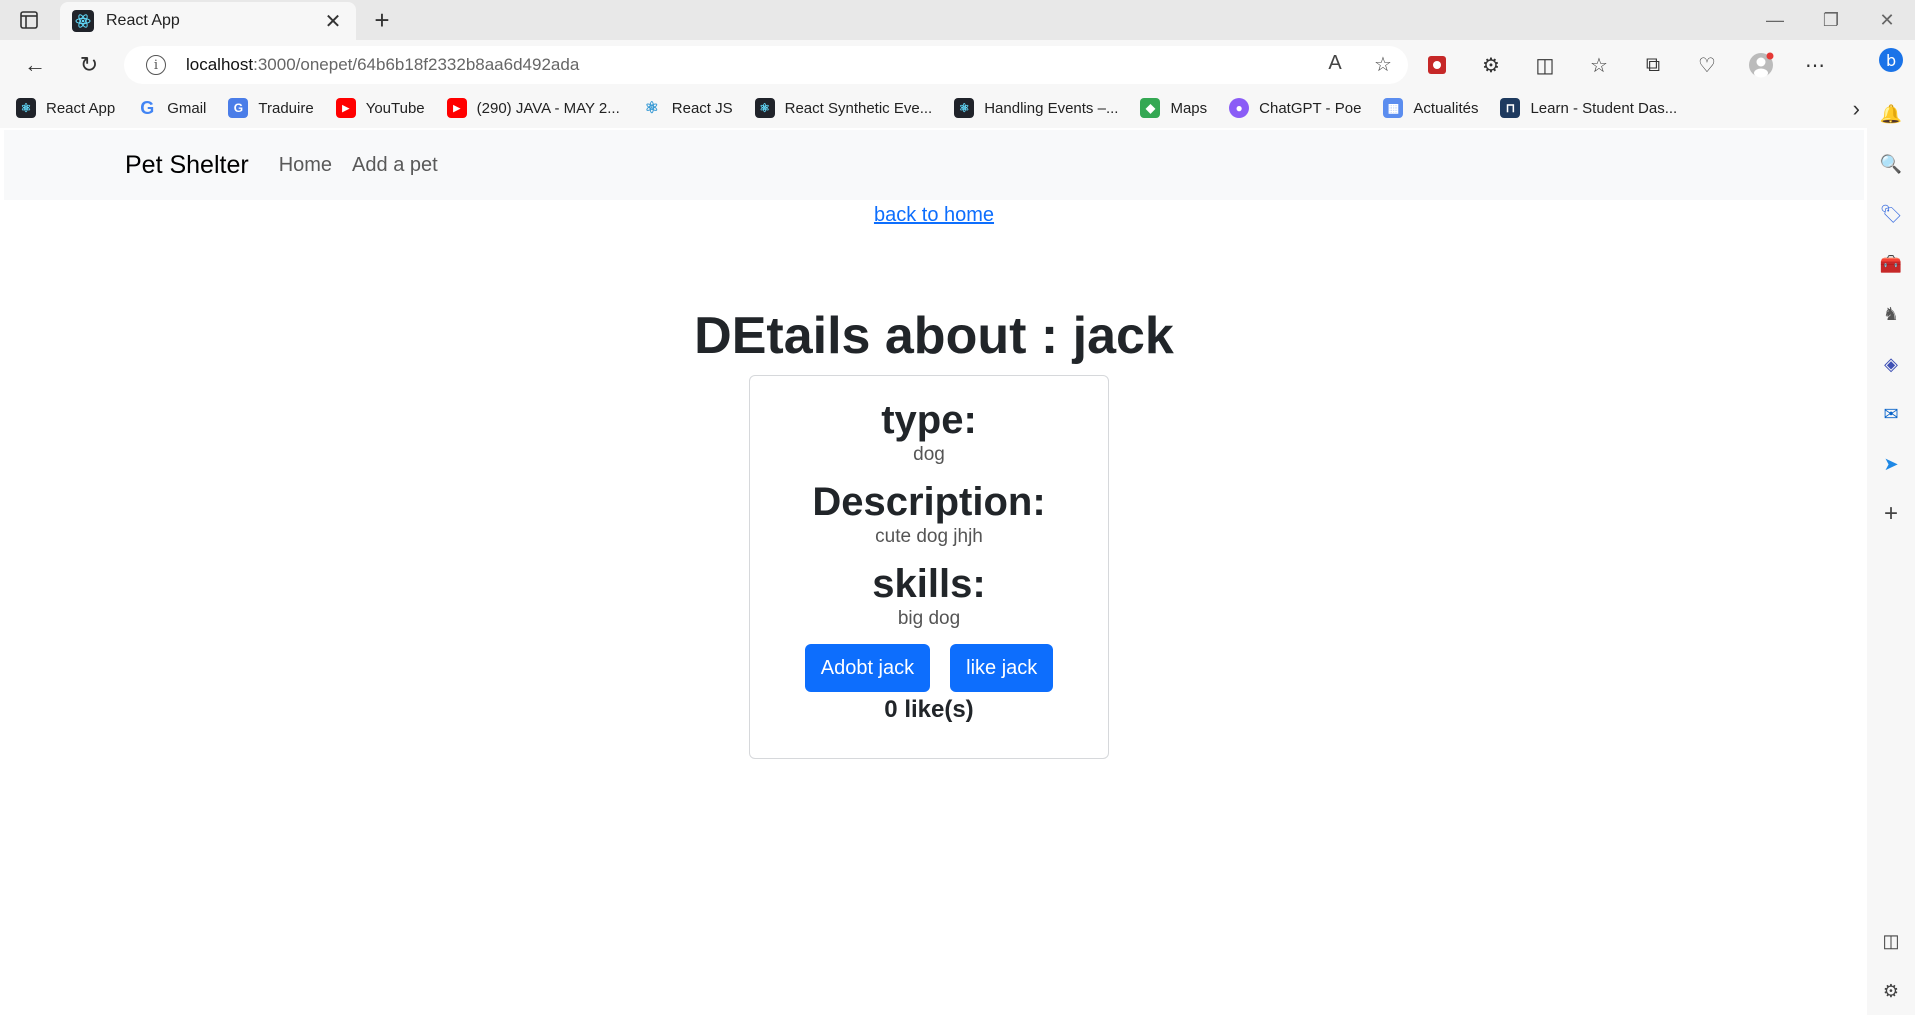 This screenshot has height=1015, width=1915. I want to click on learn-icon: ⊓, so click(1510, 108).